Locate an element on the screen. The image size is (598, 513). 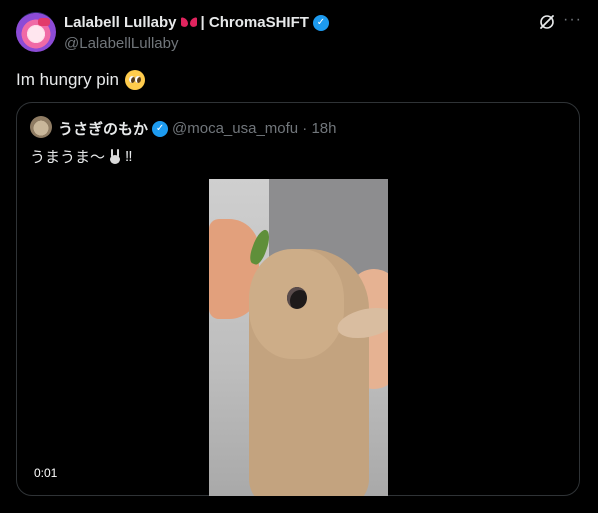
author-avatar is located at coordinates (36, 32).